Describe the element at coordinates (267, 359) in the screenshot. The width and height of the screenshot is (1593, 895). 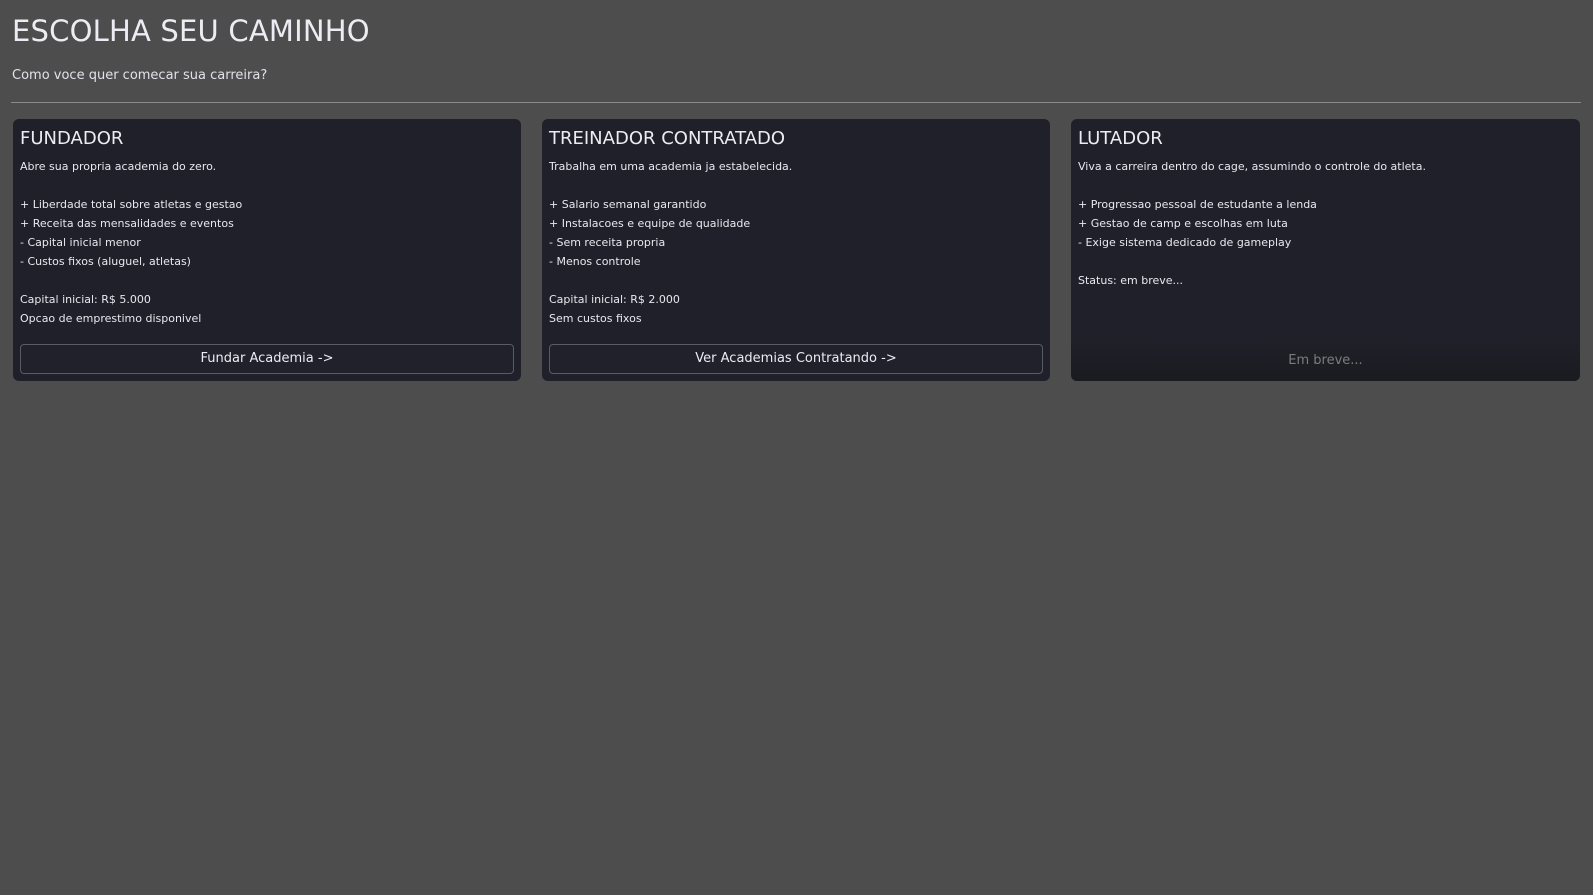
I see `fundar-academia-button: Fundar Academia ->` at that location.